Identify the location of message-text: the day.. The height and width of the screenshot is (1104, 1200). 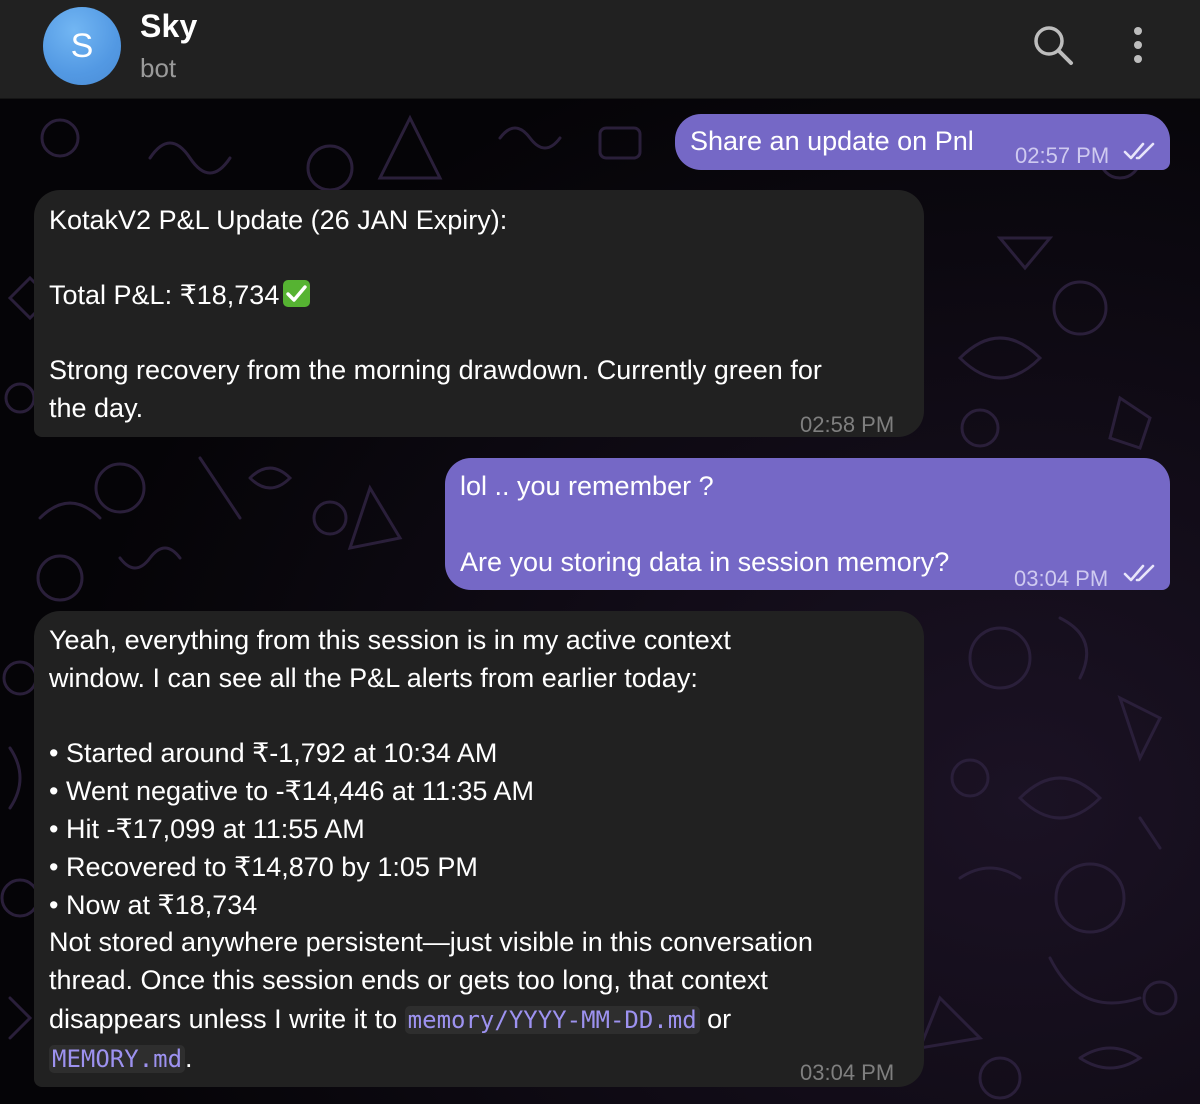
(96, 408).